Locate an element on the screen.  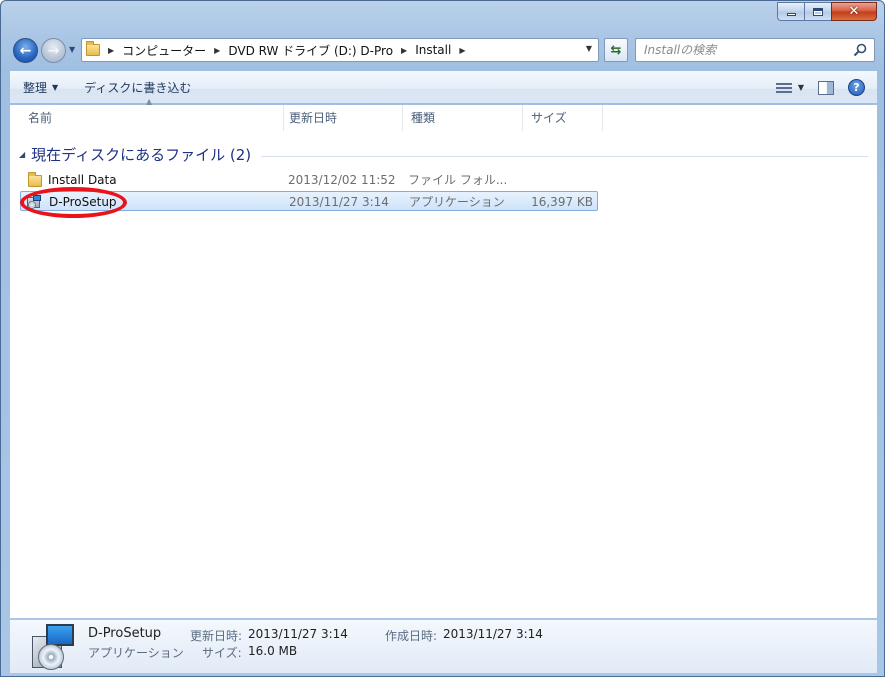
column-name: 名前 is located at coordinates (152, 118).